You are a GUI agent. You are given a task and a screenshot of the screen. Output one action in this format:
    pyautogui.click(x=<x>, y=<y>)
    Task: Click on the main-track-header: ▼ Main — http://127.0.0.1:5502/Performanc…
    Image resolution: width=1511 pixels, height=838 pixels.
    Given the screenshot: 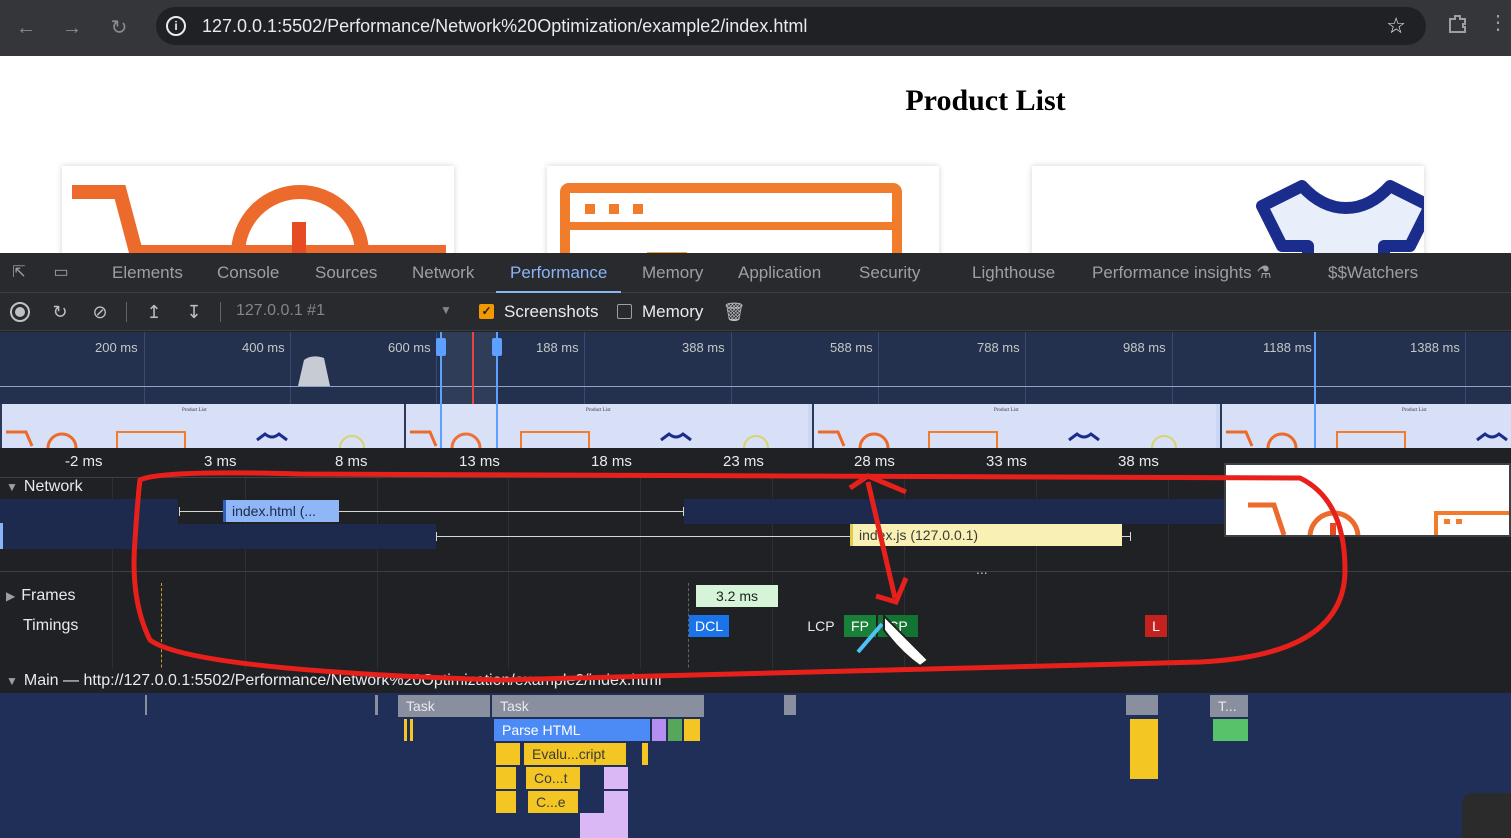 What is the action you would take?
    pyautogui.click(x=755, y=681)
    